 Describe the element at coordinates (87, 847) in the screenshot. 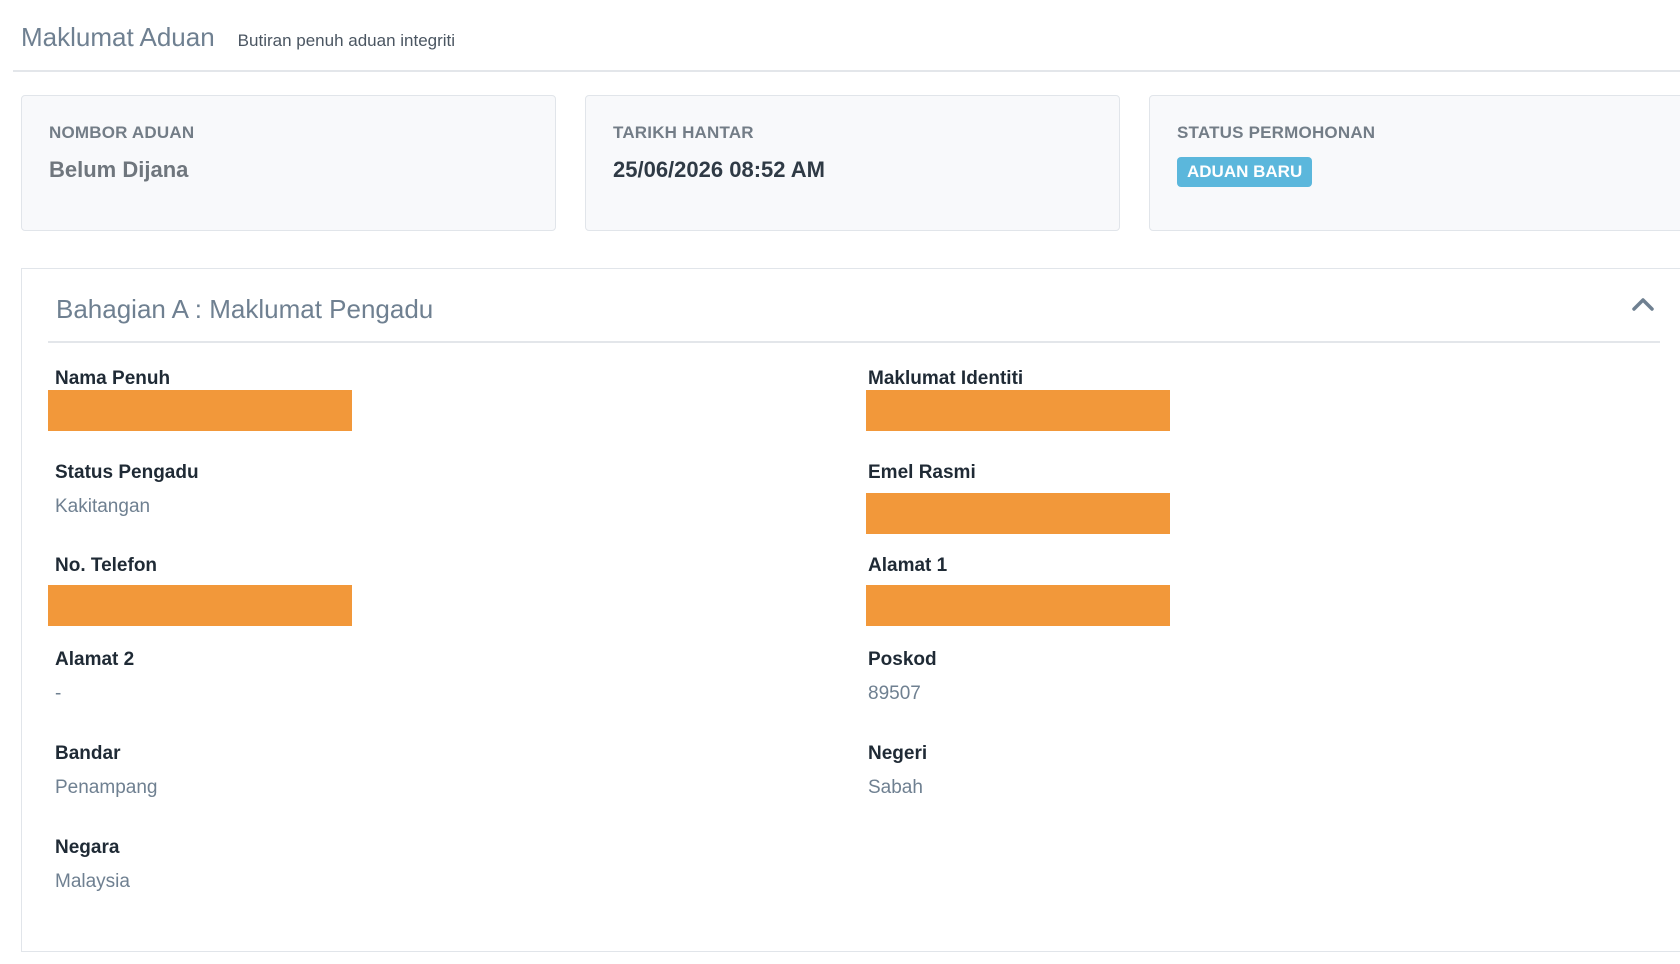

I see `country-label: Negara` at that location.